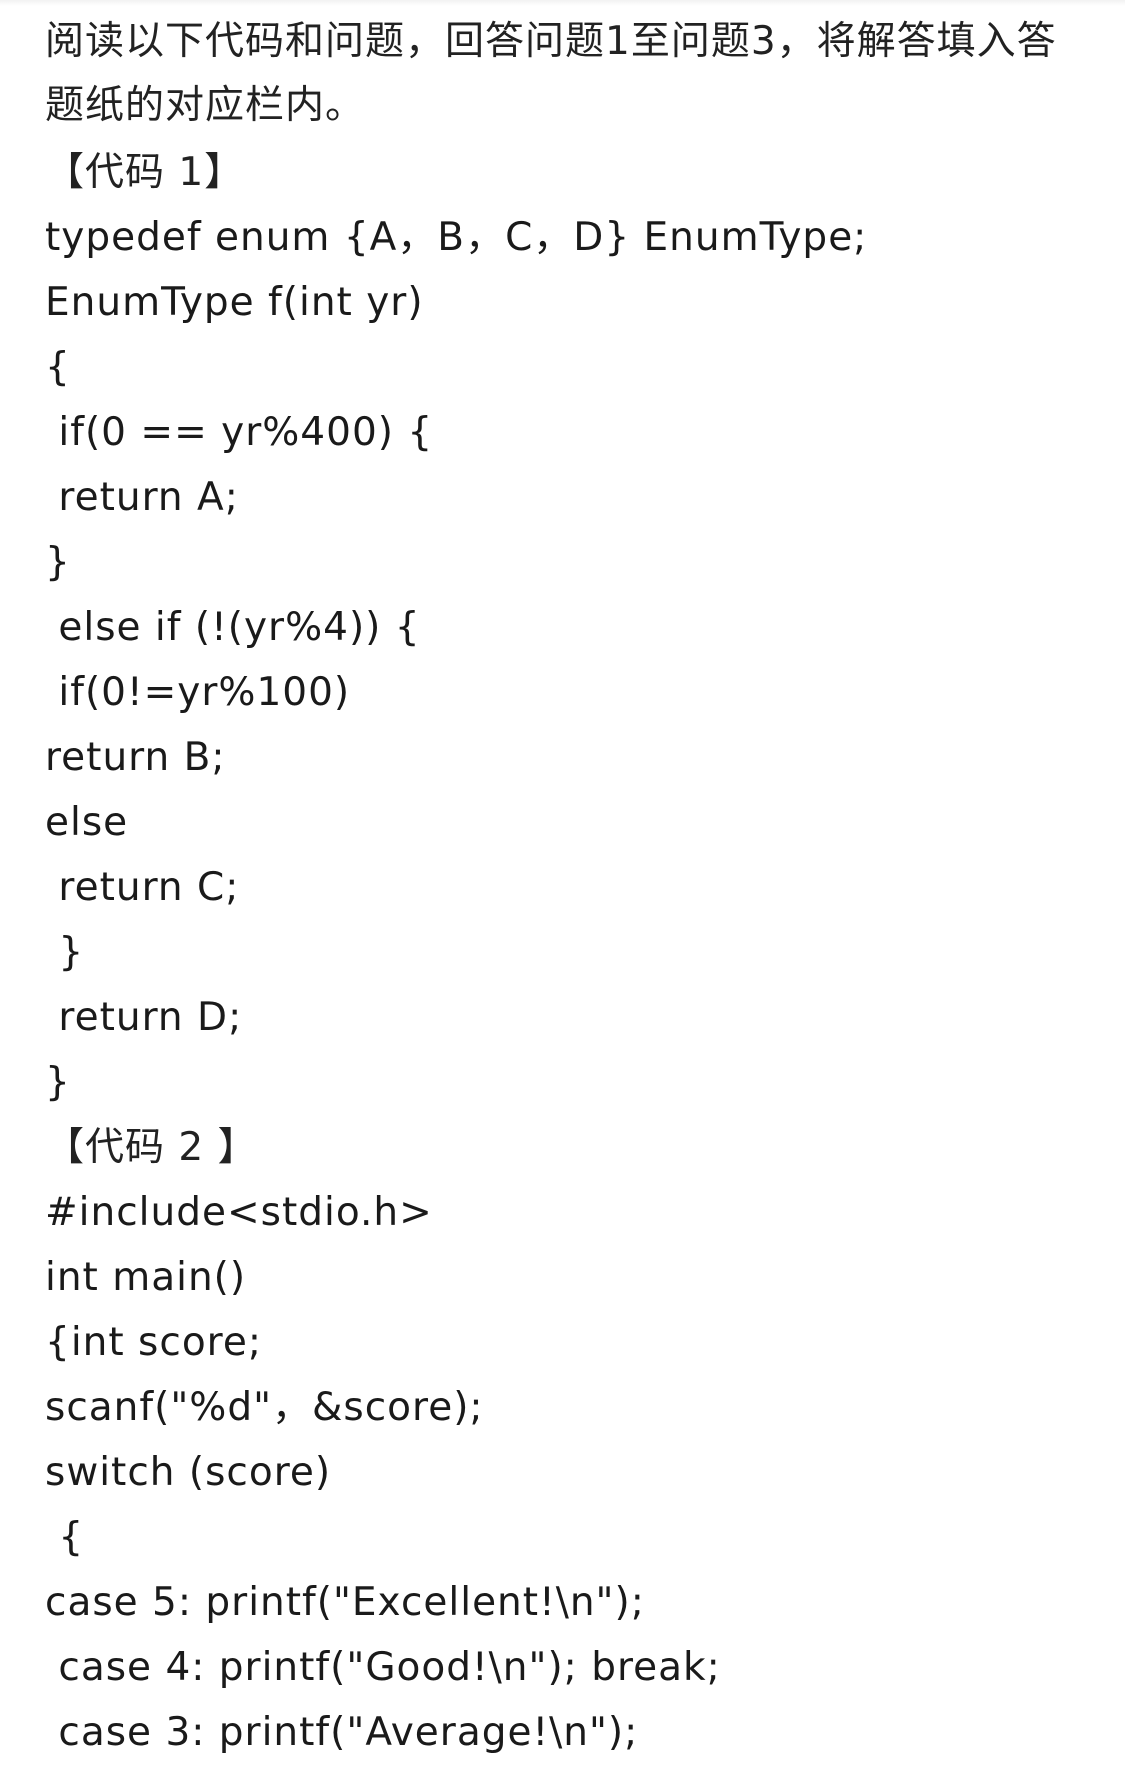 The image size is (1125, 1765). What do you see at coordinates (342, 1732) in the screenshot?
I see `code-line: case 3: printf("Average!\n");` at bounding box center [342, 1732].